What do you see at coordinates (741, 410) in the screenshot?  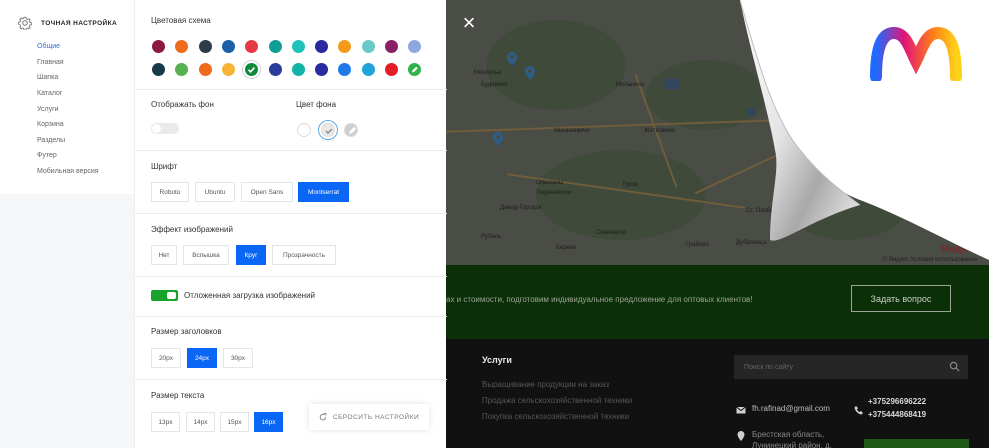 I see `mail-icon` at bounding box center [741, 410].